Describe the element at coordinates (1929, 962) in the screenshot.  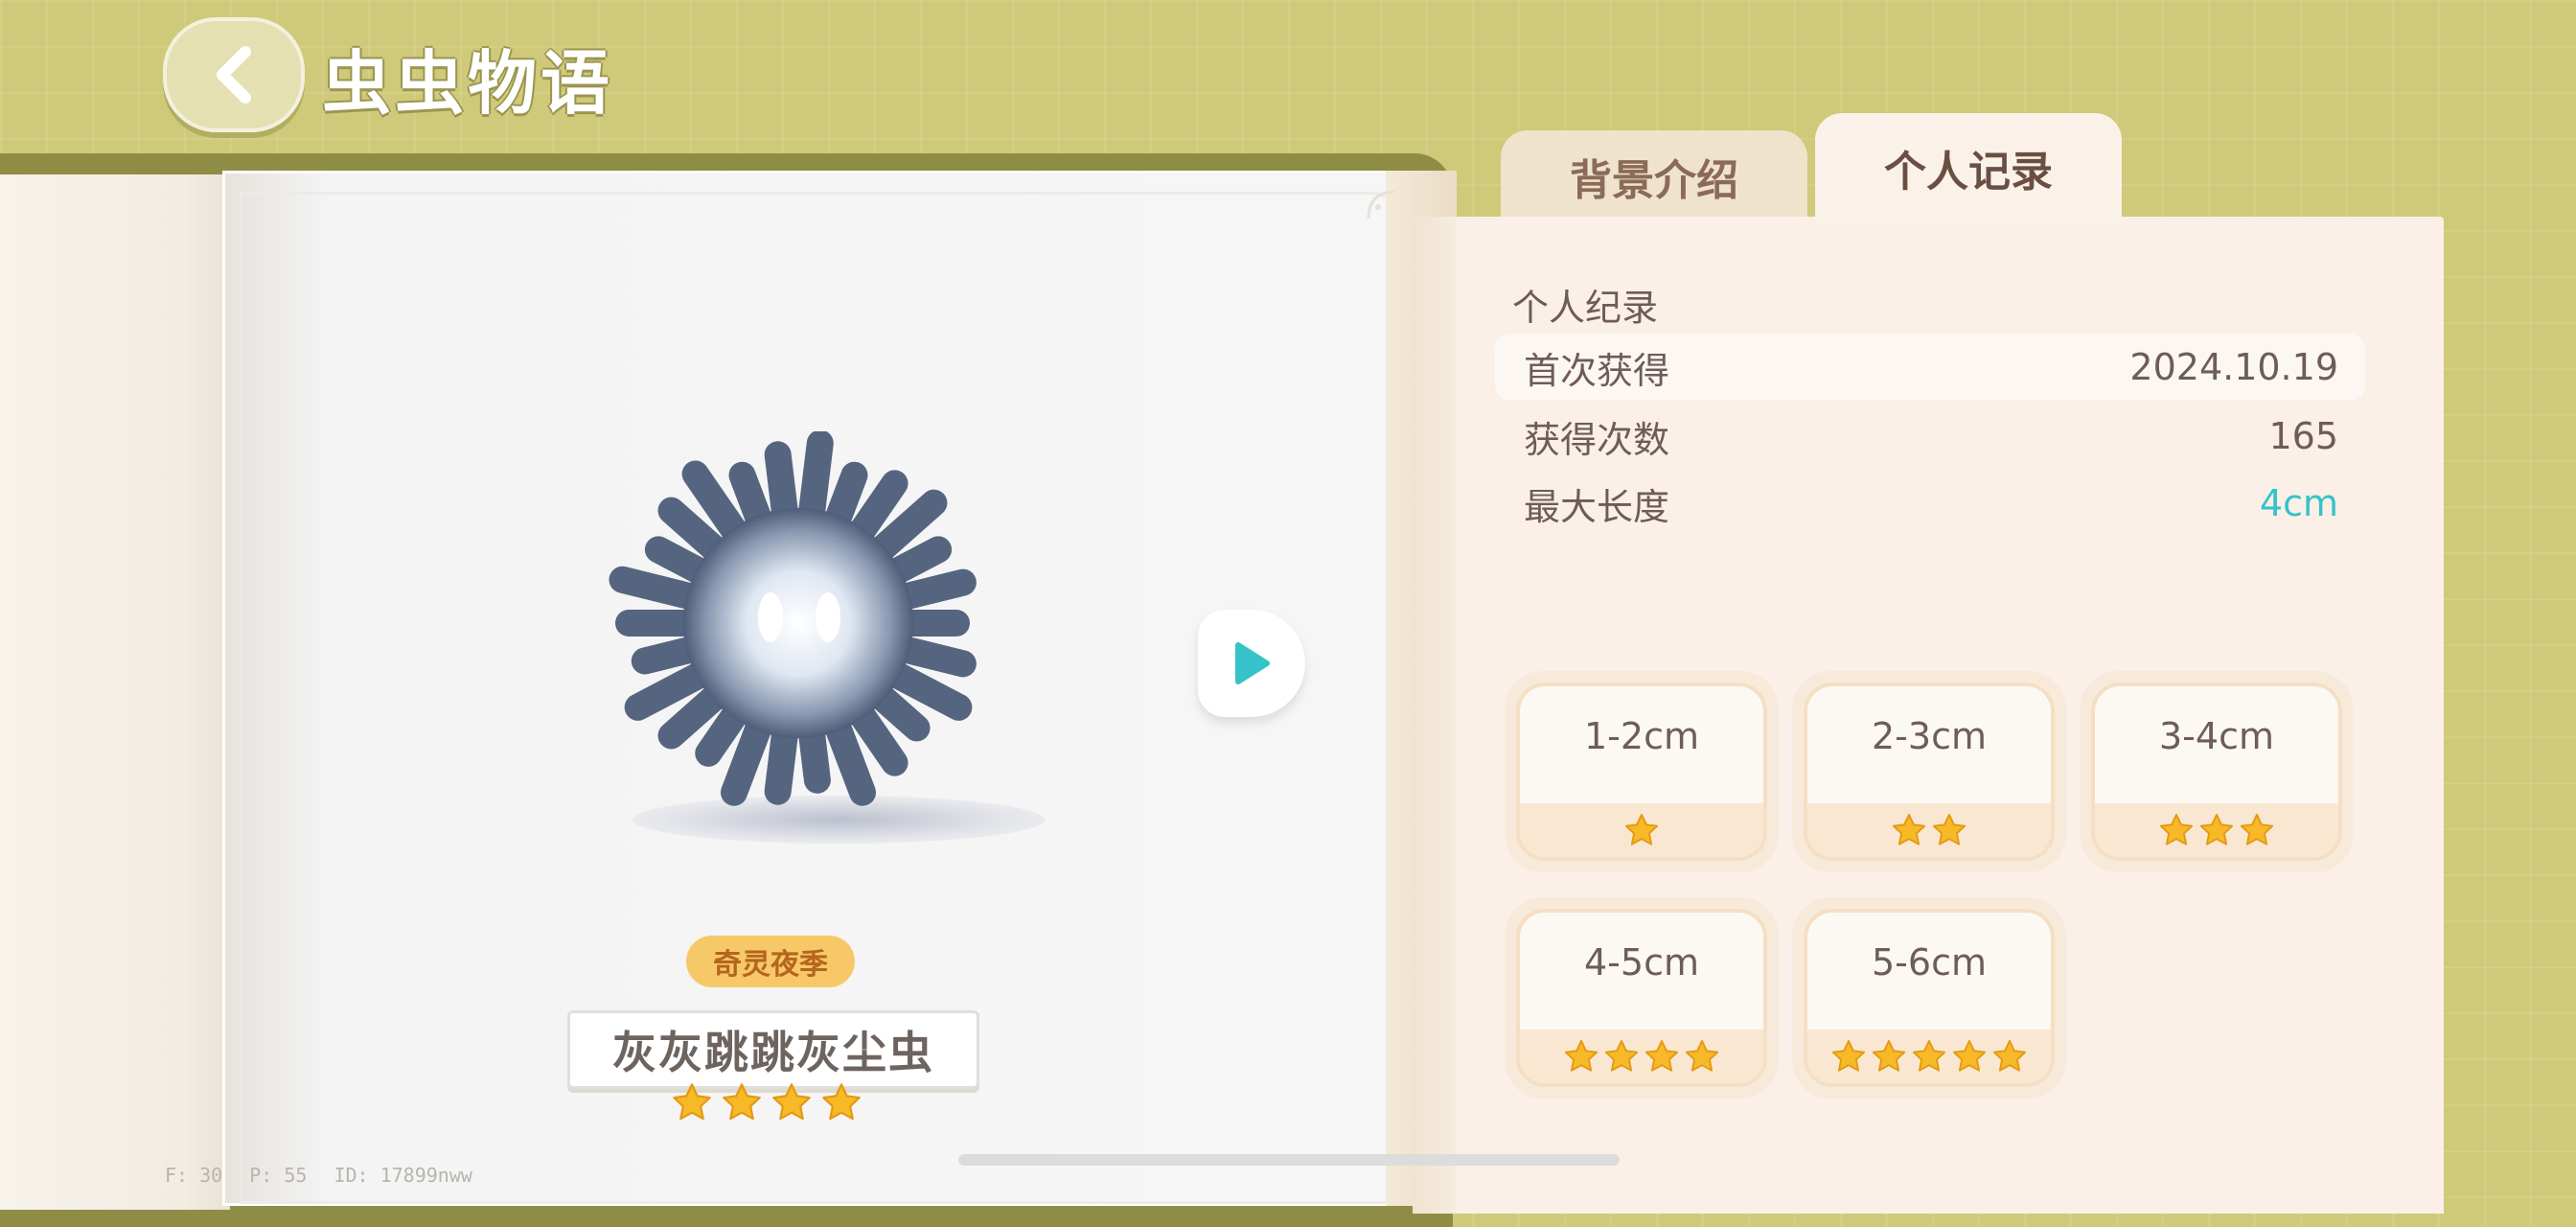
I see `size-label: 5-6cm` at that location.